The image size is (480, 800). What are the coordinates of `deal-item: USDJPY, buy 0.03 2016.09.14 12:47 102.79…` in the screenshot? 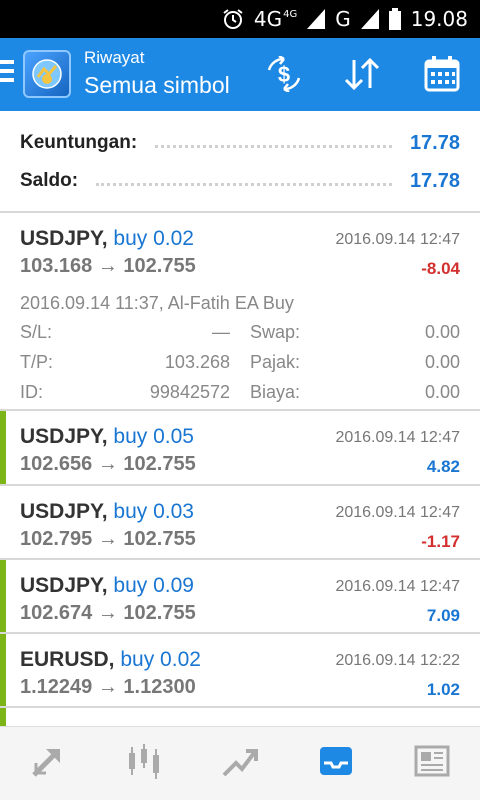 It's located at (240, 523).